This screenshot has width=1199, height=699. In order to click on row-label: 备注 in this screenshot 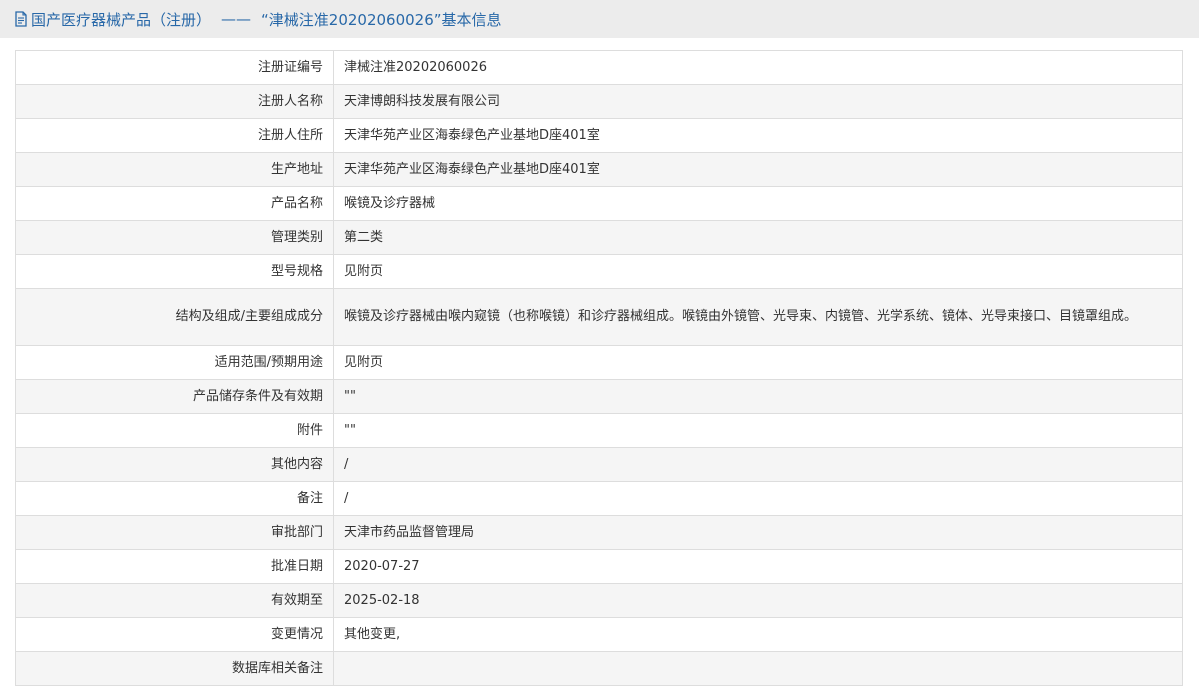, I will do `click(174, 498)`.